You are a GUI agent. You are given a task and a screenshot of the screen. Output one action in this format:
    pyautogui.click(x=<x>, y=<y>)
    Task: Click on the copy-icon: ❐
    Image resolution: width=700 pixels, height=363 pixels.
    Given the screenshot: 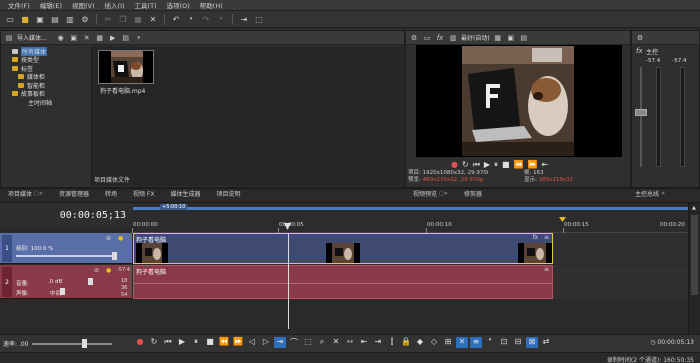 What is the action you would take?
    pyautogui.click(x=123, y=19)
    